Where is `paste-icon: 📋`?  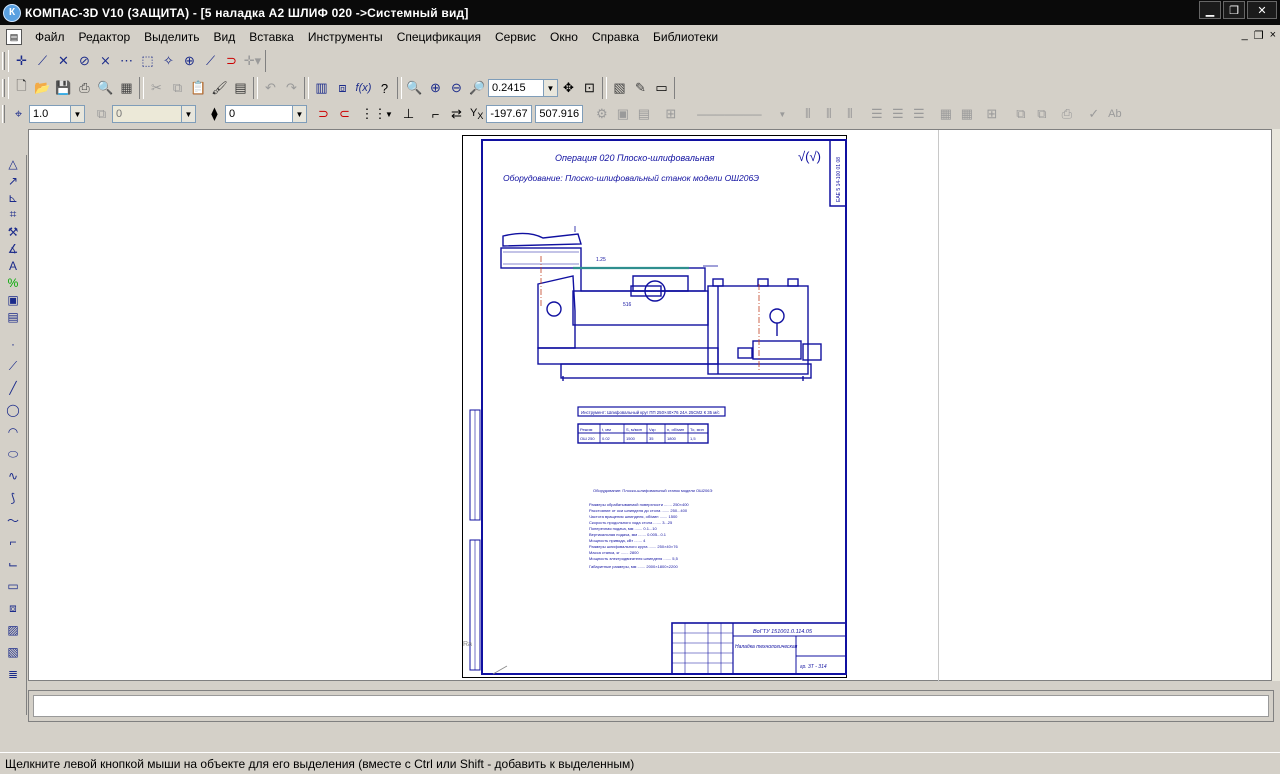
paste-icon: 📋 is located at coordinates (198, 88).